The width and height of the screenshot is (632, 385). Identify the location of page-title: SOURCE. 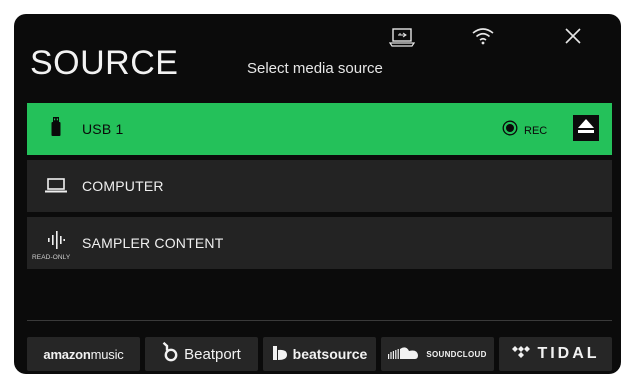
(104, 63).